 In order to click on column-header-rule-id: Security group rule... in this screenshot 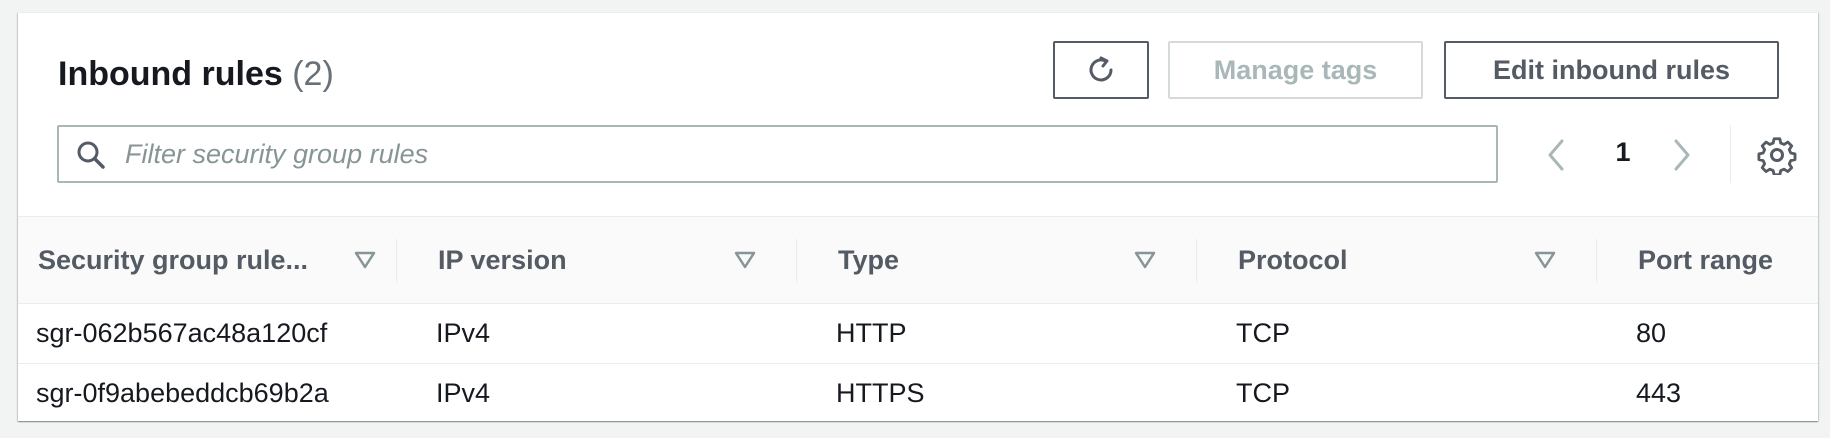, I will do `click(207, 260)`.